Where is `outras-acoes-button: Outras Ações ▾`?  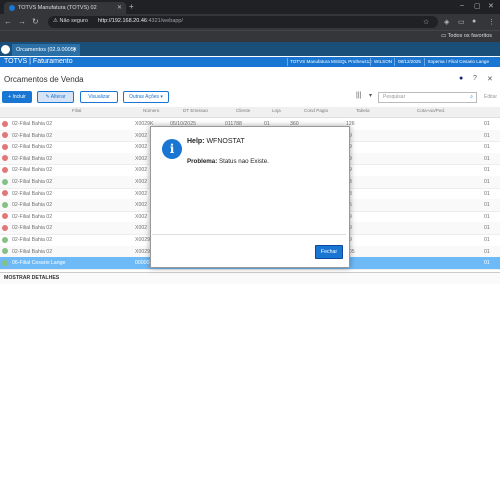 outras-acoes-button: Outras Ações ▾ is located at coordinates (146, 97).